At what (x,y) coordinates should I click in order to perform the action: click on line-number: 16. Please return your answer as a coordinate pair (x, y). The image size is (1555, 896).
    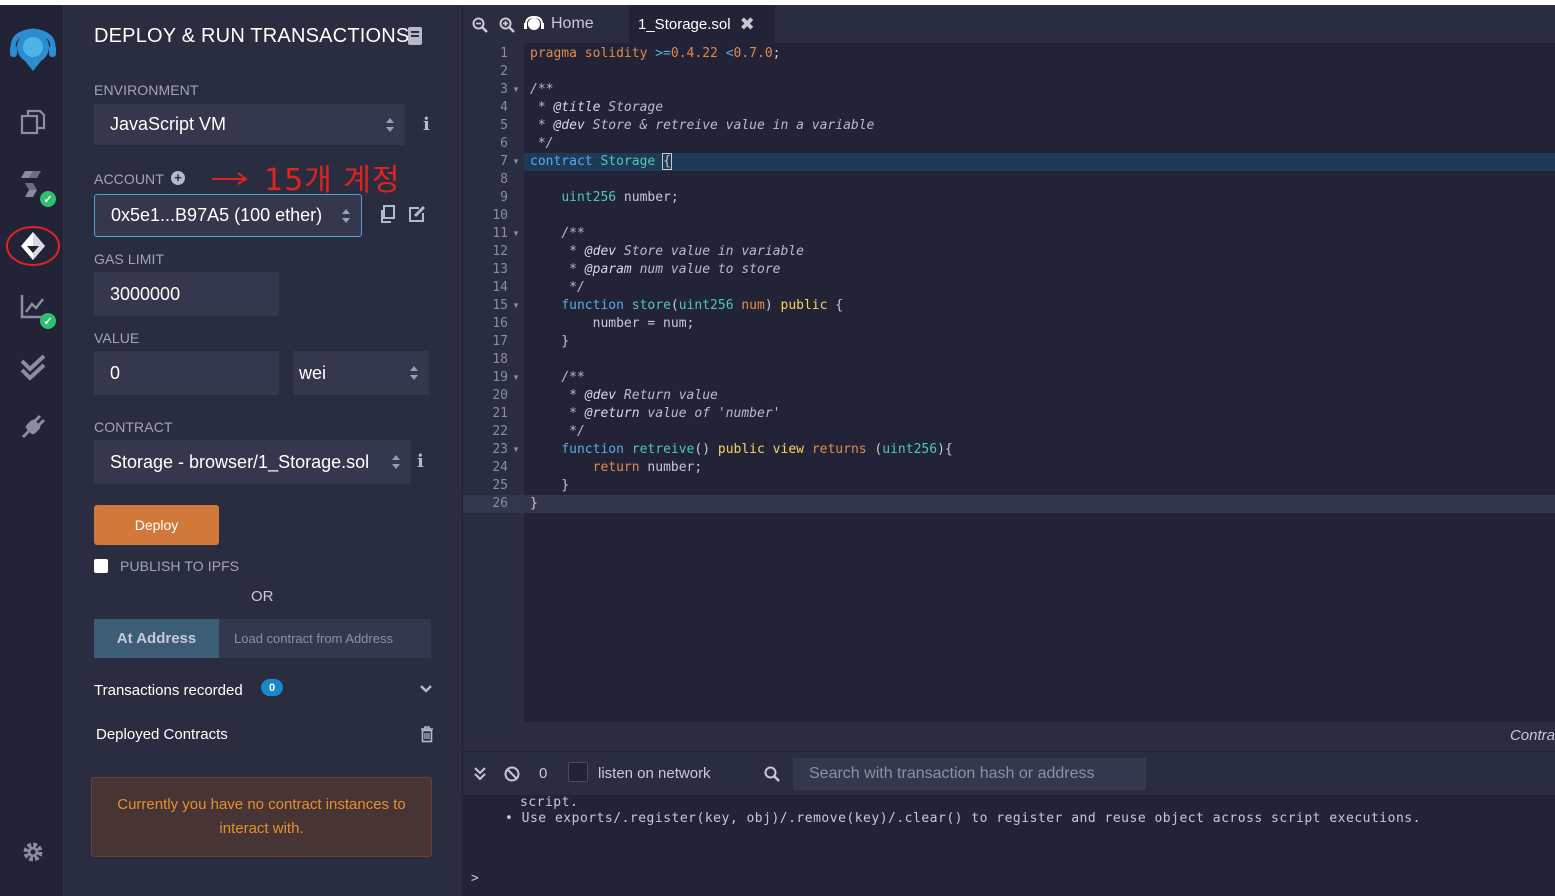
    Looking at the image, I should click on (500, 323).